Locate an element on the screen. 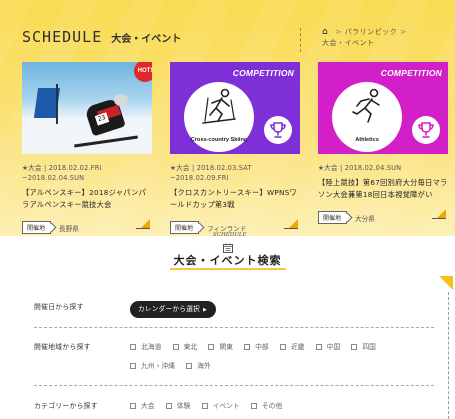  breadcrumb: ⌂ > パラリンピック > 大会・イベント is located at coordinates (364, 37).